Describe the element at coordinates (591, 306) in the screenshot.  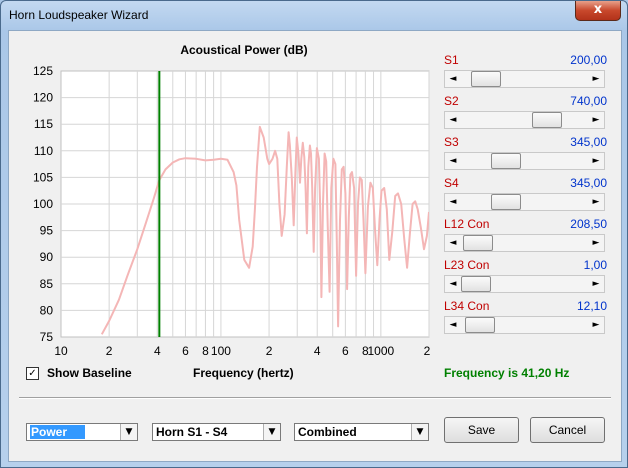
I see `slider-value: 12,10` at that location.